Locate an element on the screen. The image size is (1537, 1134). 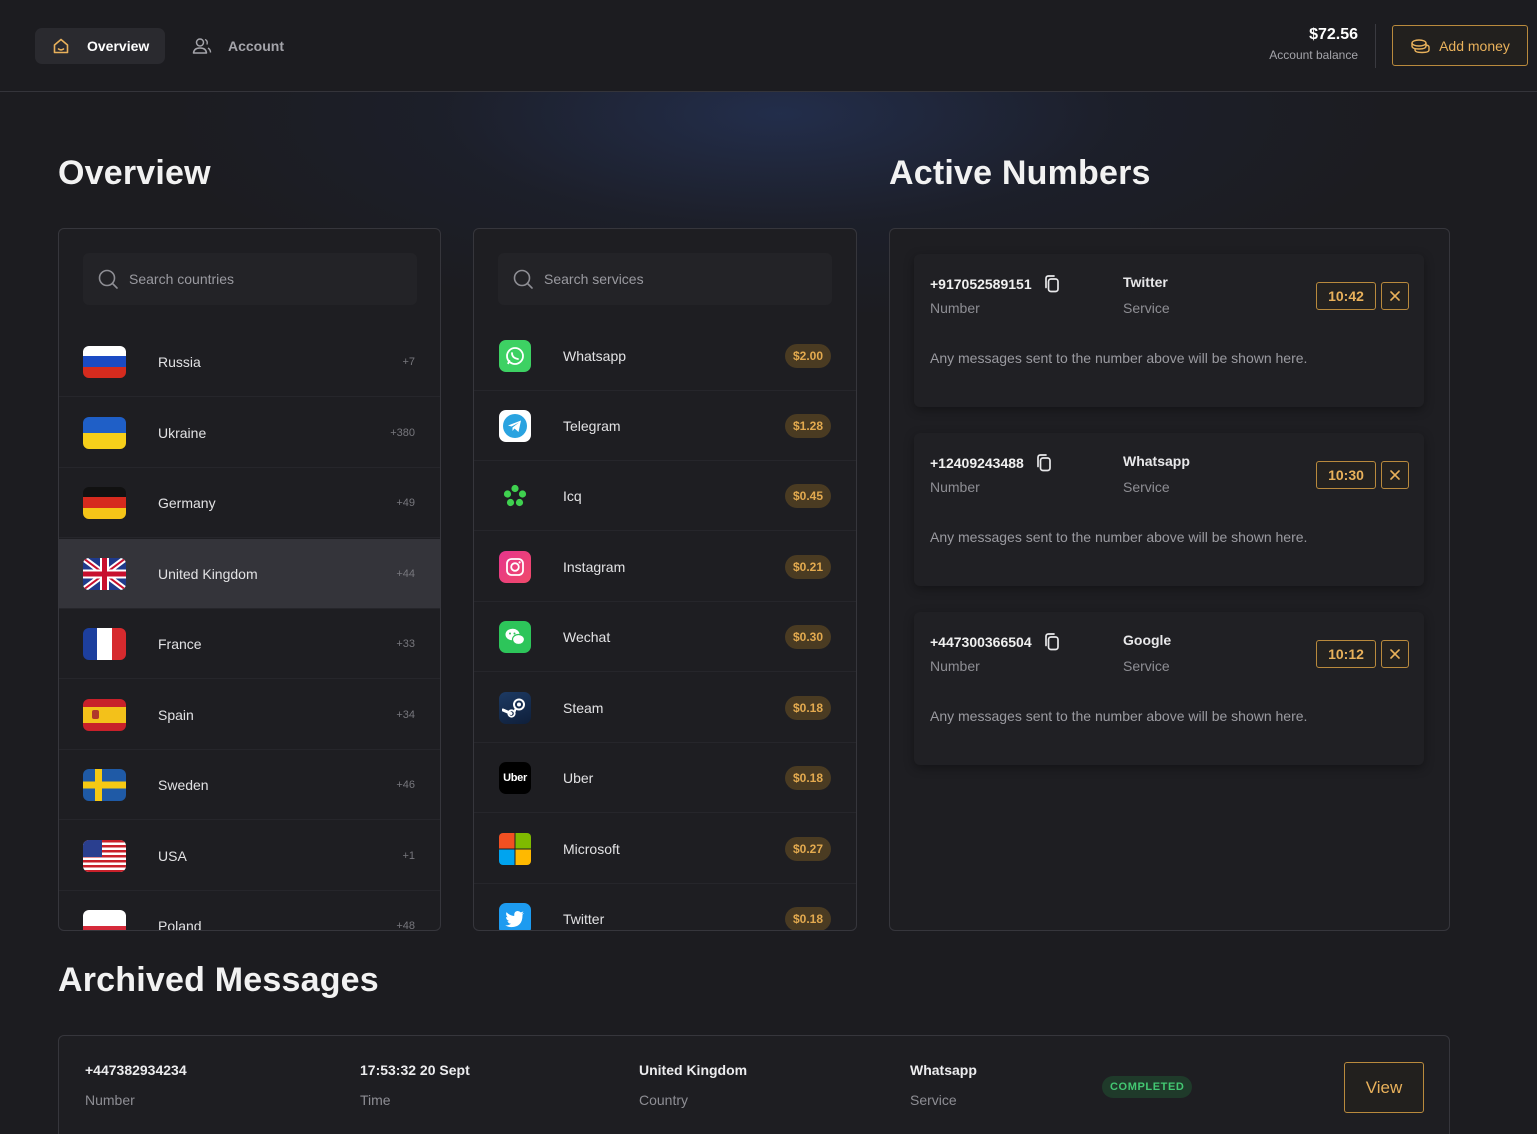
service-name: Wechat is located at coordinates (587, 636).